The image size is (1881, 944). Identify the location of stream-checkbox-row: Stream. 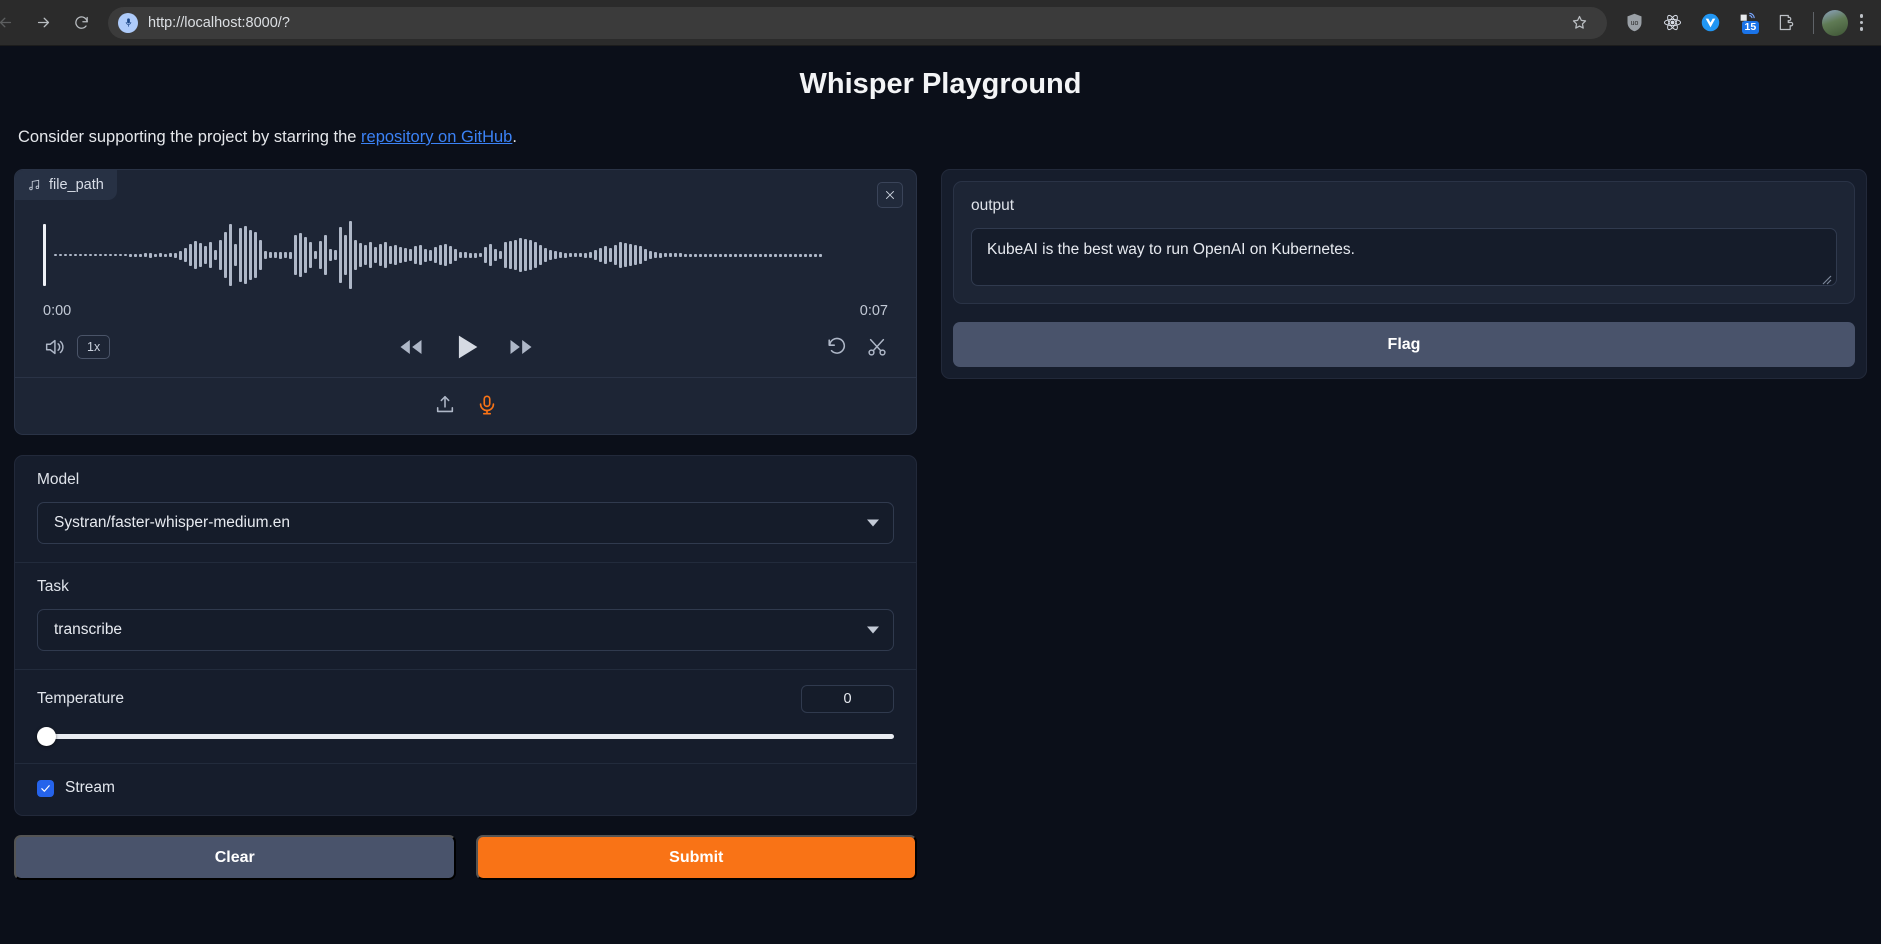
(465, 788).